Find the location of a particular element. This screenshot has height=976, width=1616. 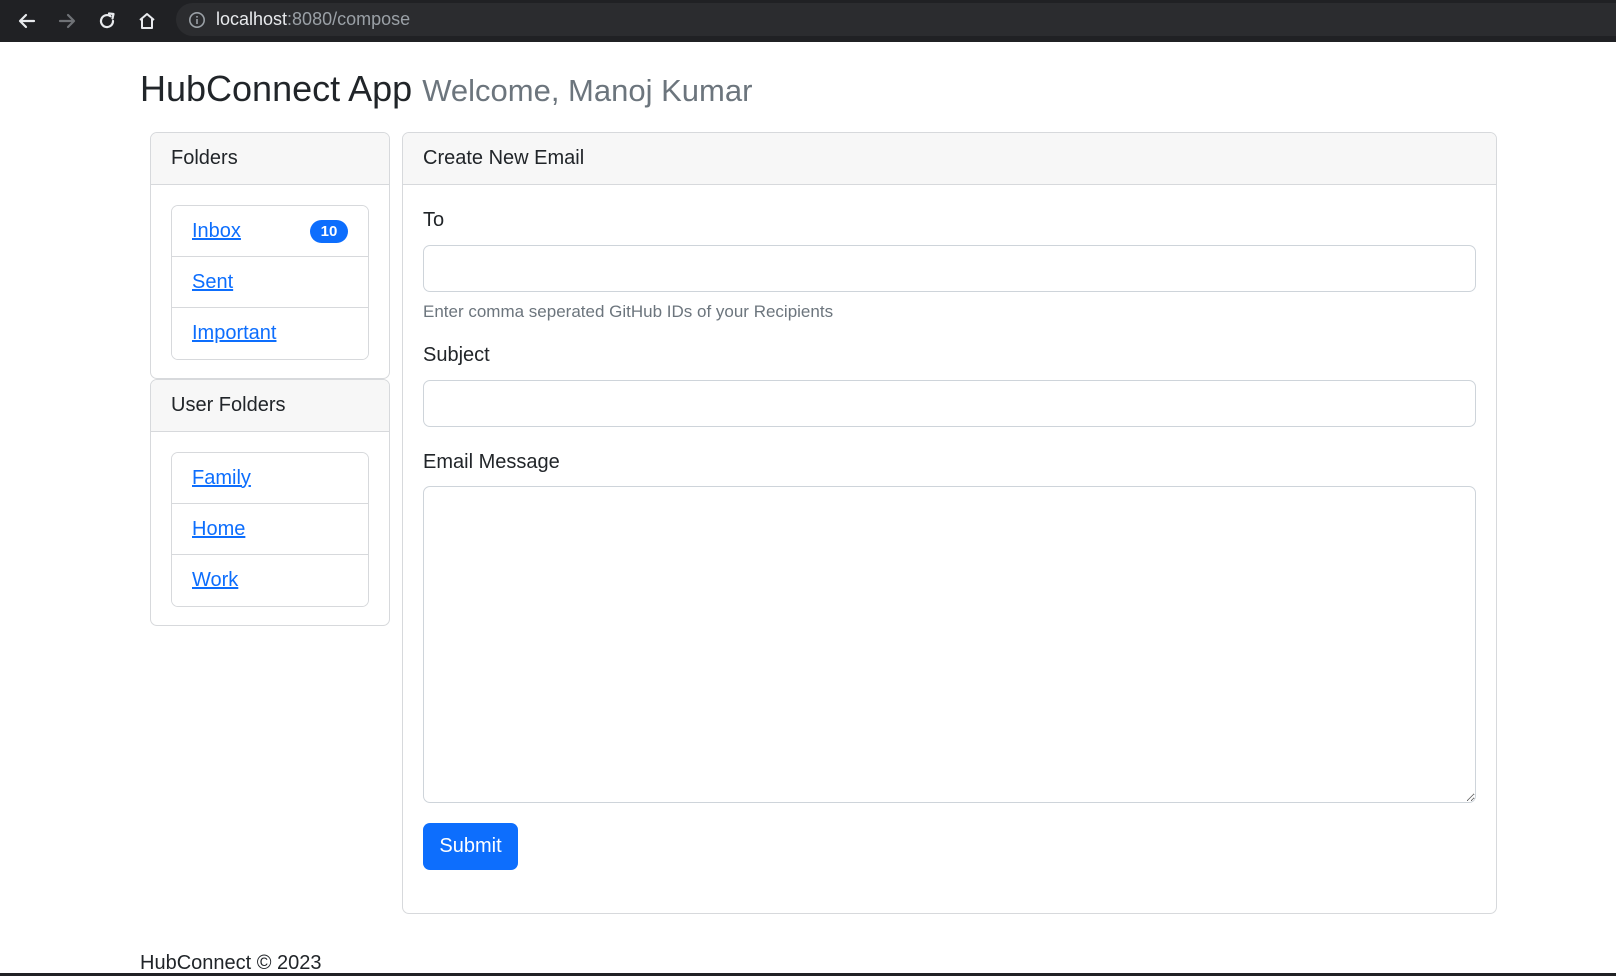

info-icon is located at coordinates (197, 20).